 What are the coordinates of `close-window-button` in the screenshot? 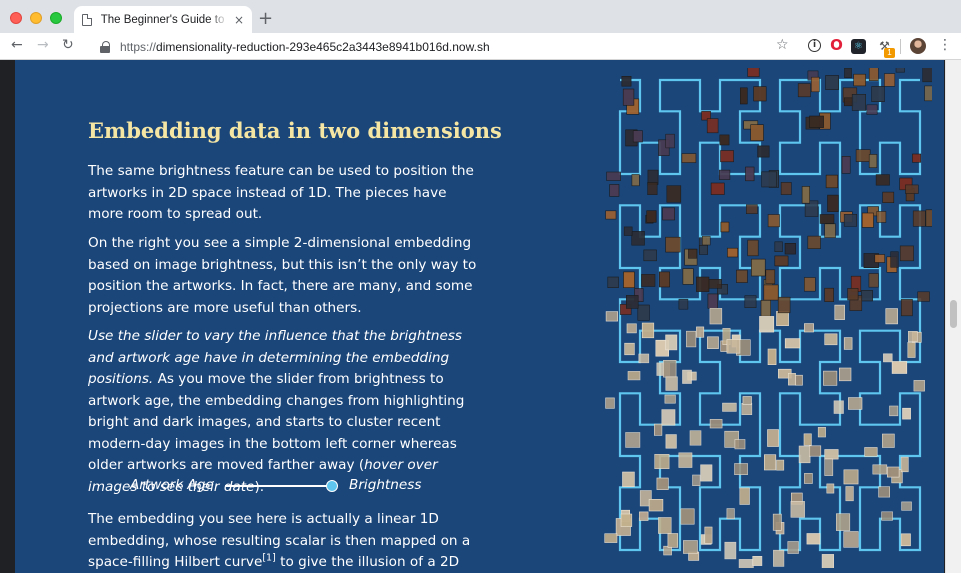 It's located at (16, 18).